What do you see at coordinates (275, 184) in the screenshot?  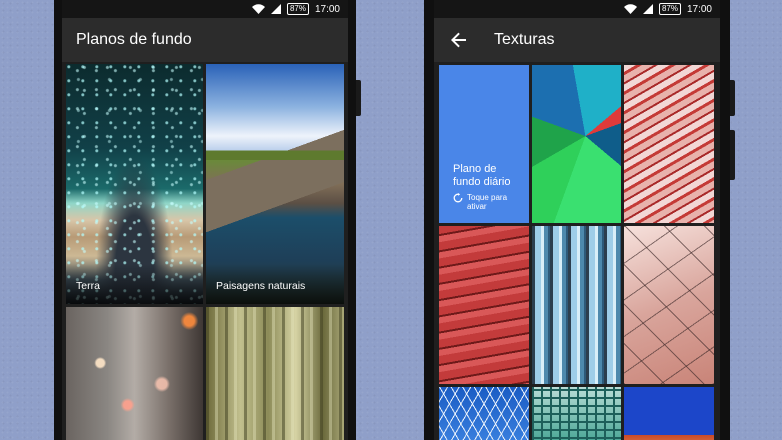 I see `category-tile-paisagens-naturais: Paisagens naturais` at bounding box center [275, 184].